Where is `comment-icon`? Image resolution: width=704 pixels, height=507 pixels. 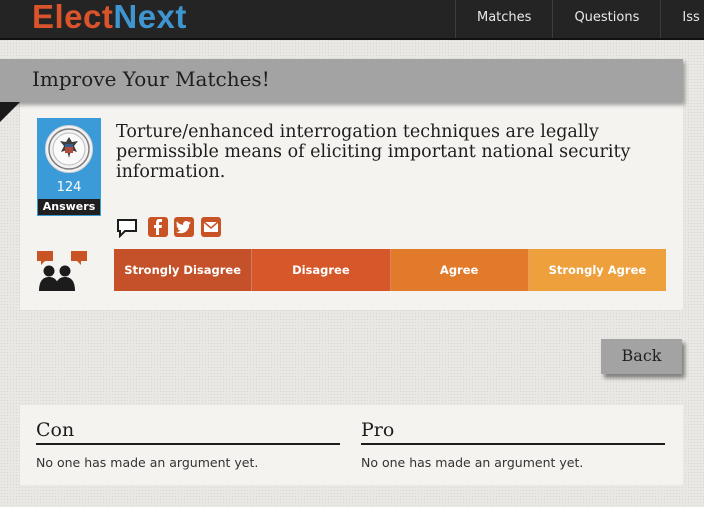 comment-icon is located at coordinates (127, 230).